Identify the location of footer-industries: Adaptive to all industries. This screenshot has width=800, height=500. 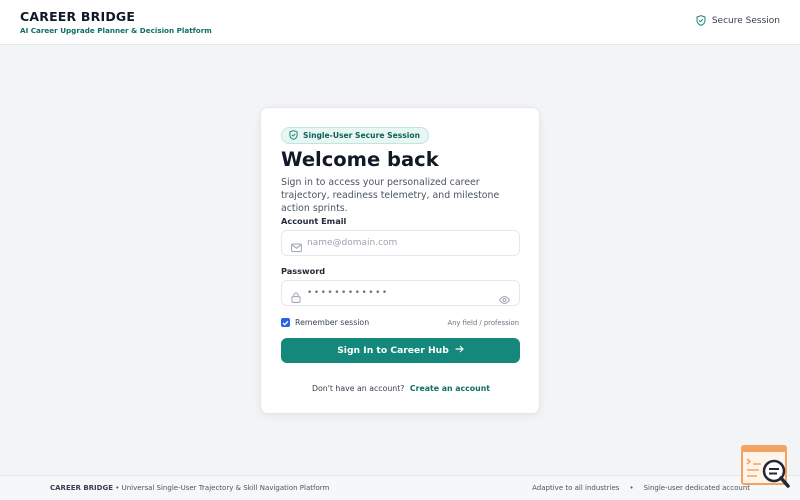
(576, 488).